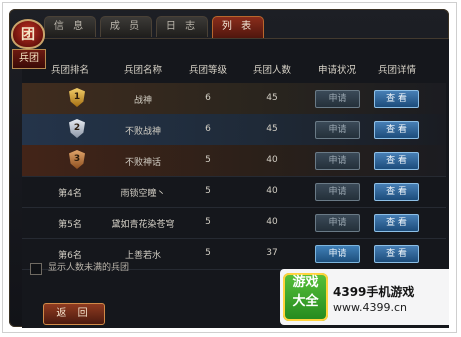  I want to click on watermark-logo: 游戏 大全, so click(305, 297).